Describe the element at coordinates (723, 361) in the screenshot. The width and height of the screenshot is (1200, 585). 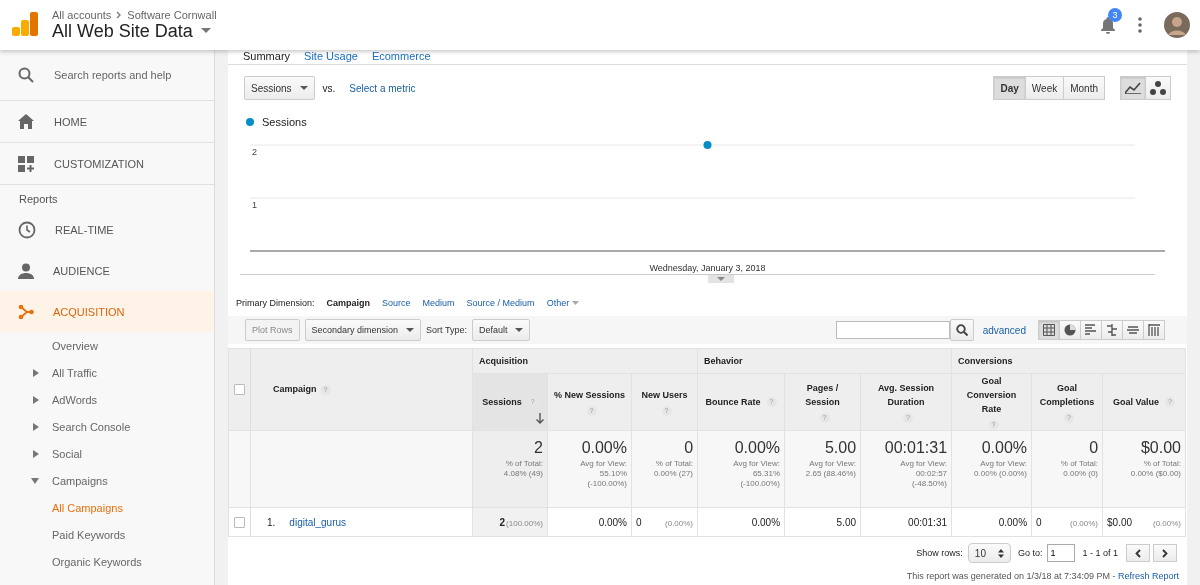
I see `column-group-header: Behavior` at that location.